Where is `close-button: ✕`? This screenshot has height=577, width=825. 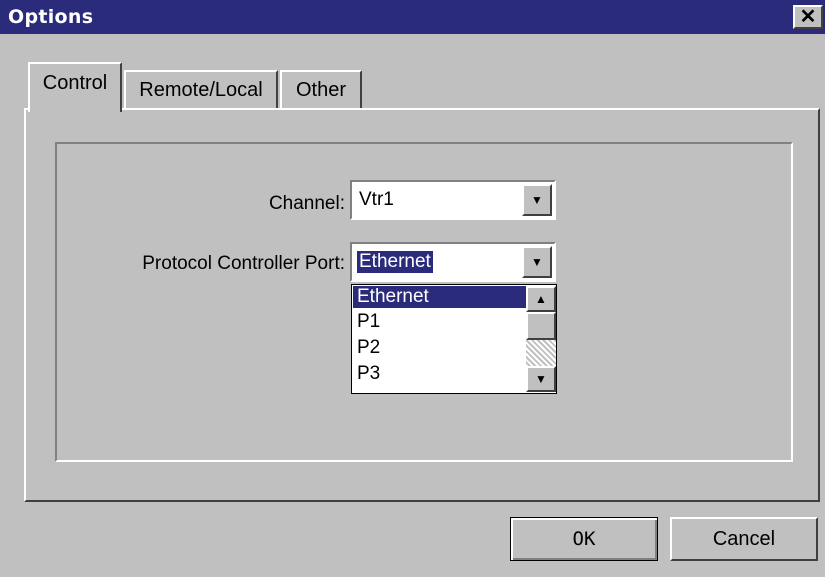 close-button: ✕ is located at coordinates (808, 17).